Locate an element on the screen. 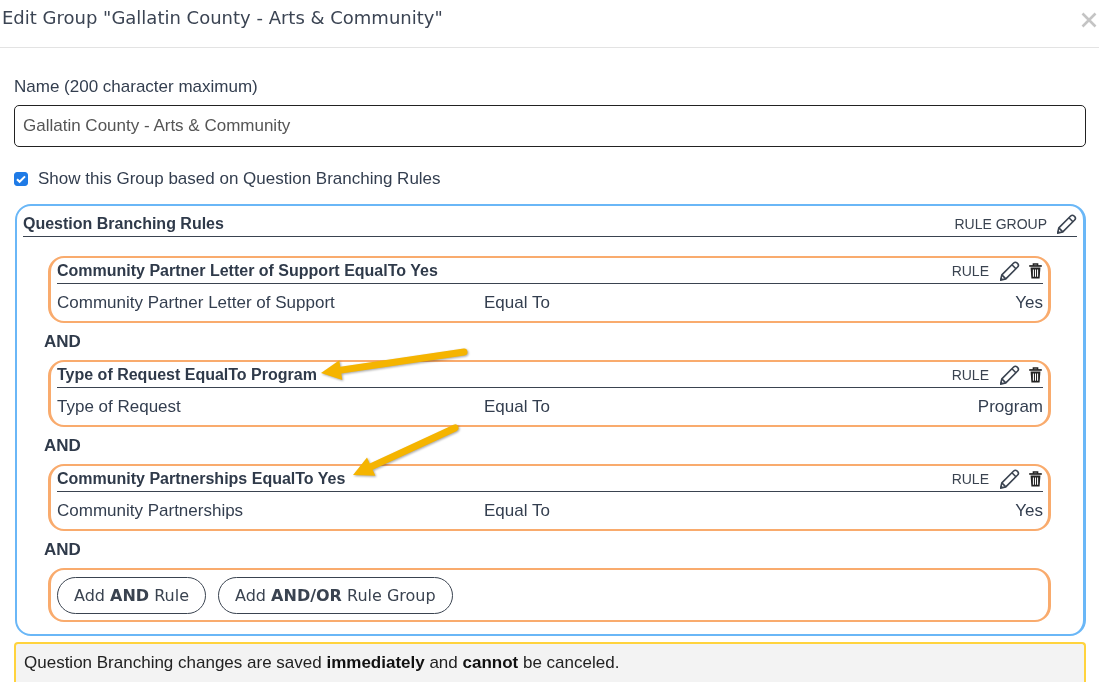 The width and height of the screenshot is (1099, 682). rule-title: Community Partnerships EqualTo Yes is located at coordinates (201, 479).